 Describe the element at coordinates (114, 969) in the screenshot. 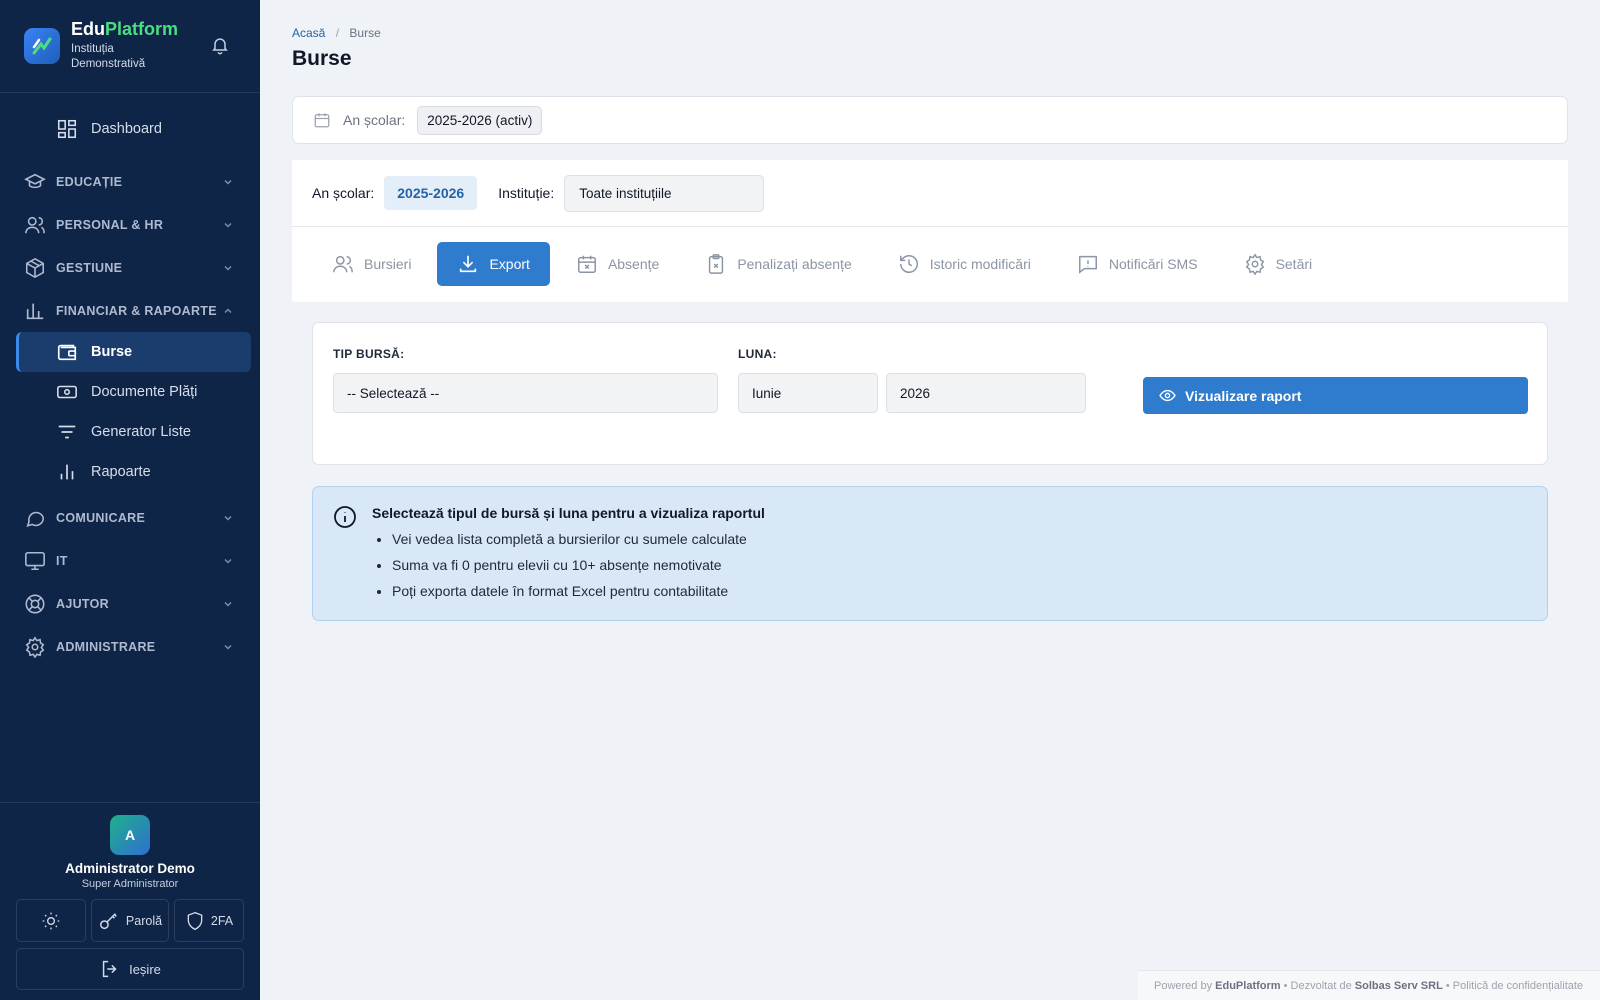

I see `logout-icon` at that location.